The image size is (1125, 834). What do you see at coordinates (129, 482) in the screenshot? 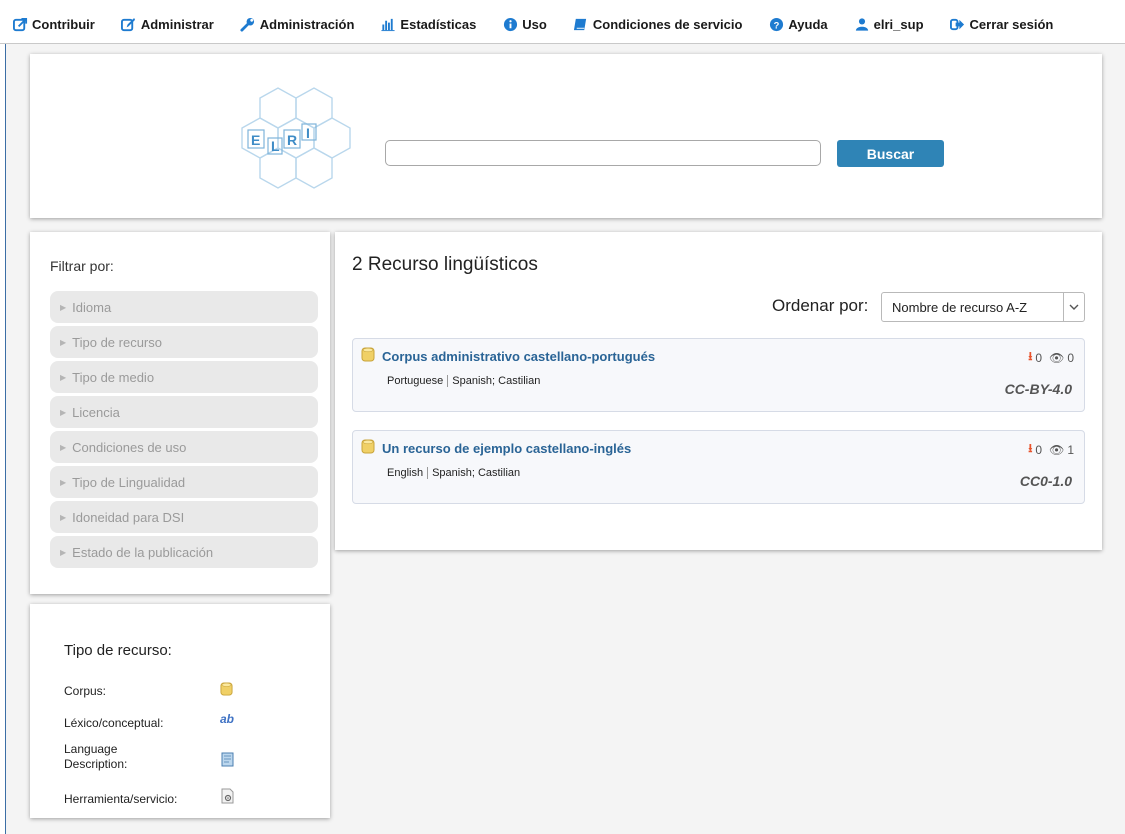
I see `filter-label: Tipo de Lingualidad` at bounding box center [129, 482].